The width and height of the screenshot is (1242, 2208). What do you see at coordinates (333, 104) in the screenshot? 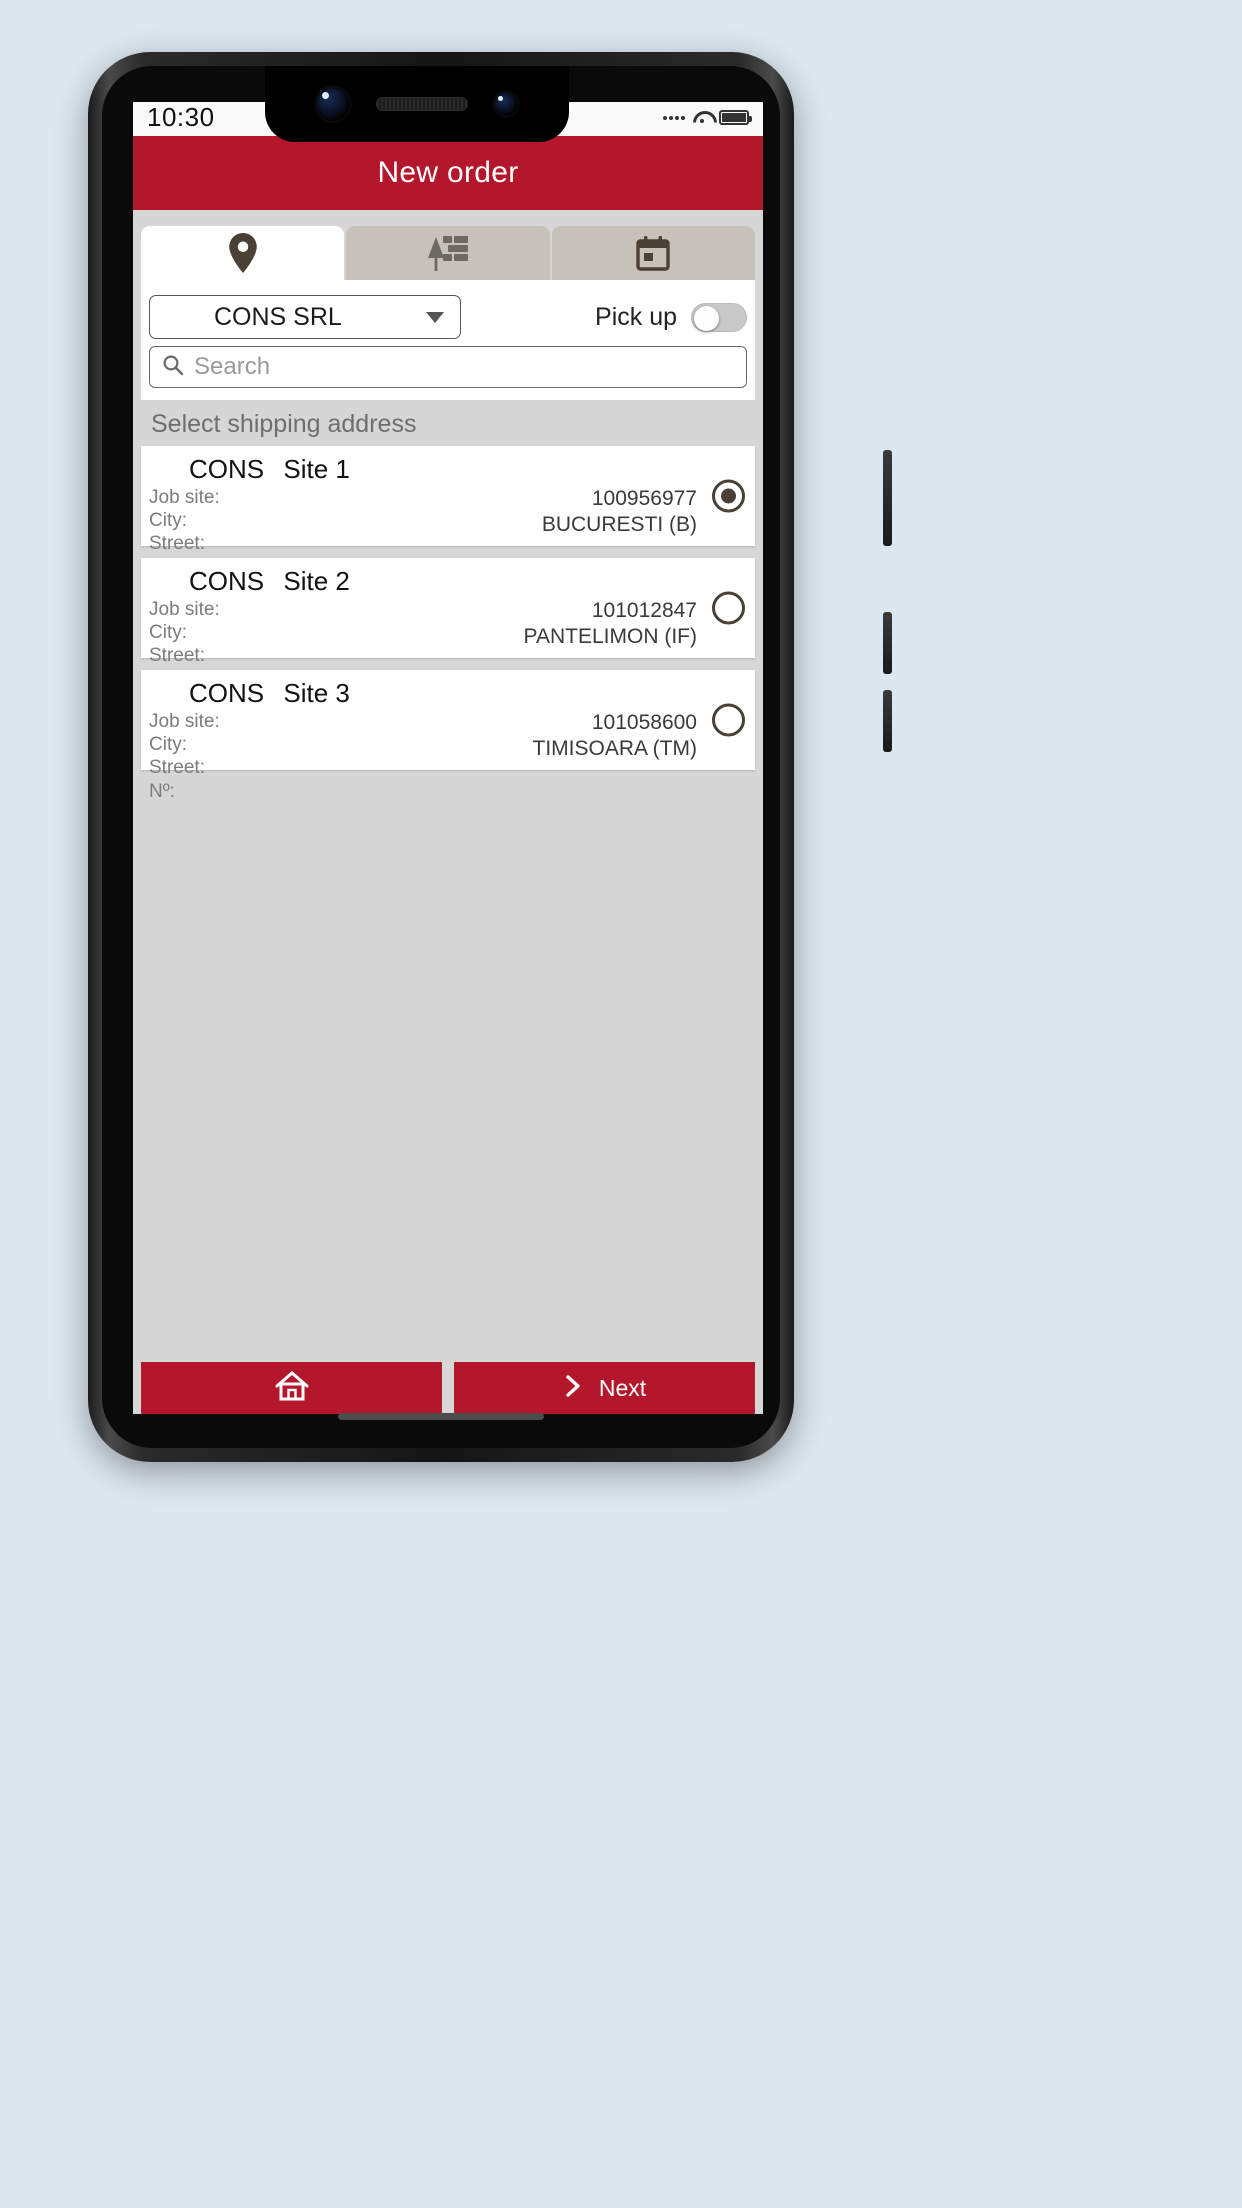
I see `front-camera-icon` at bounding box center [333, 104].